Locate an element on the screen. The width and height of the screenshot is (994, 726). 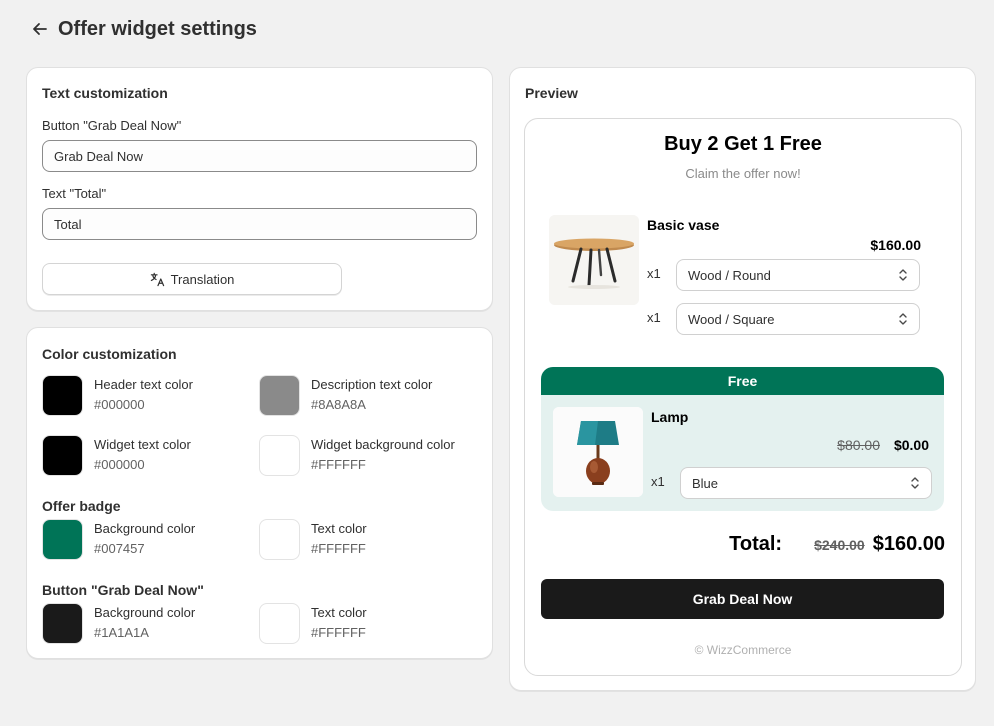
variant-value: Wood / Square is located at coordinates (731, 319).